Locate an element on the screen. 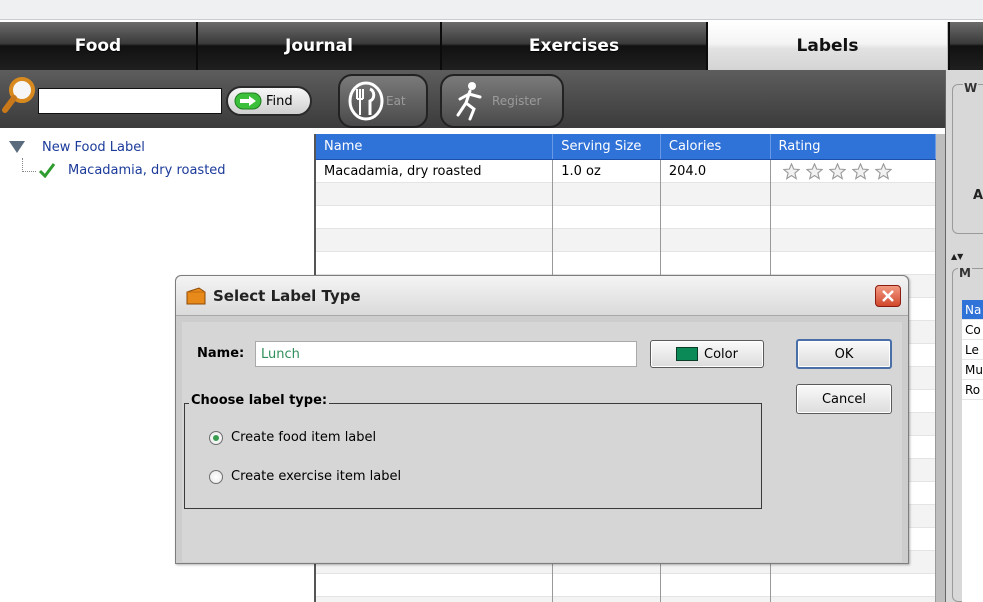 The height and width of the screenshot is (602, 983). column-header-calories: Calories is located at coordinates (716, 146).